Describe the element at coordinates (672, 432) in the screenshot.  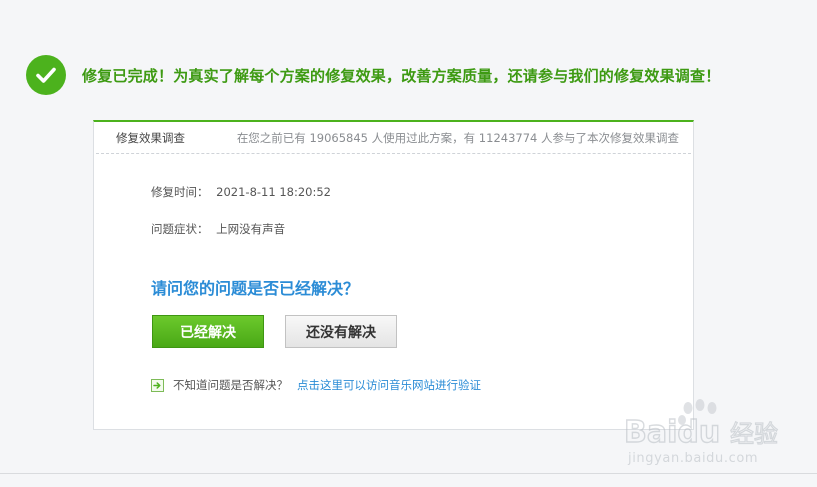
I see `watermark-brand: Baidu` at that location.